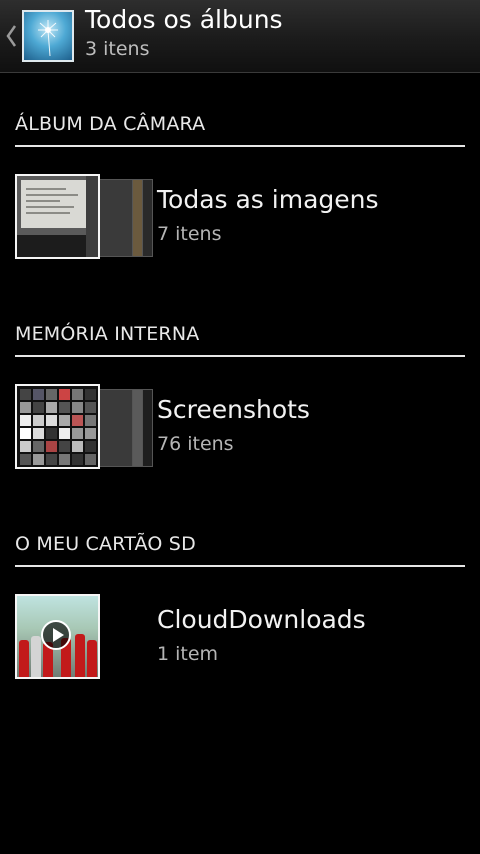 The image size is (480, 854). Describe the element at coordinates (240, 220) in the screenshot. I see `album-item-all-images: Todas as imagens 7 itens` at that location.